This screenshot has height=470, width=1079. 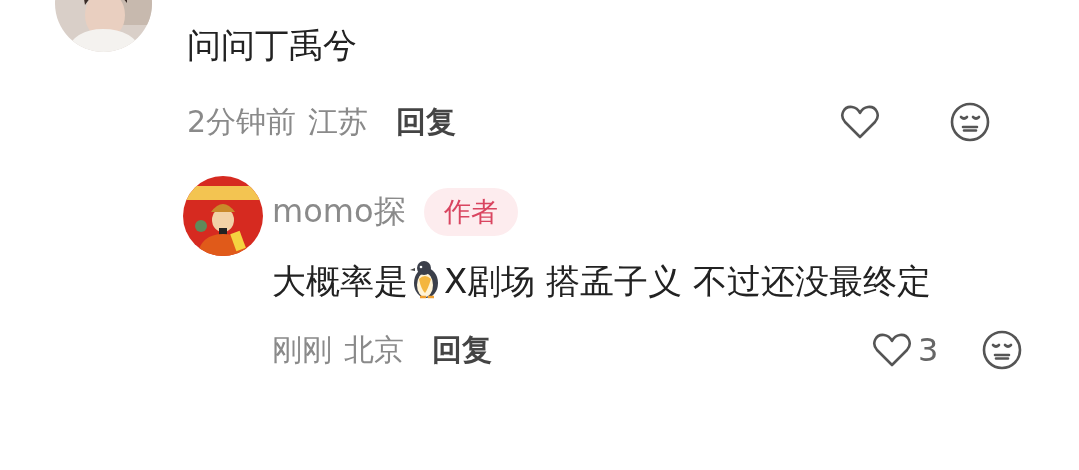 What do you see at coordinates (470, 212) in the screenshot?
I see `author-badge: 作者` at bounding box center [470, 212].